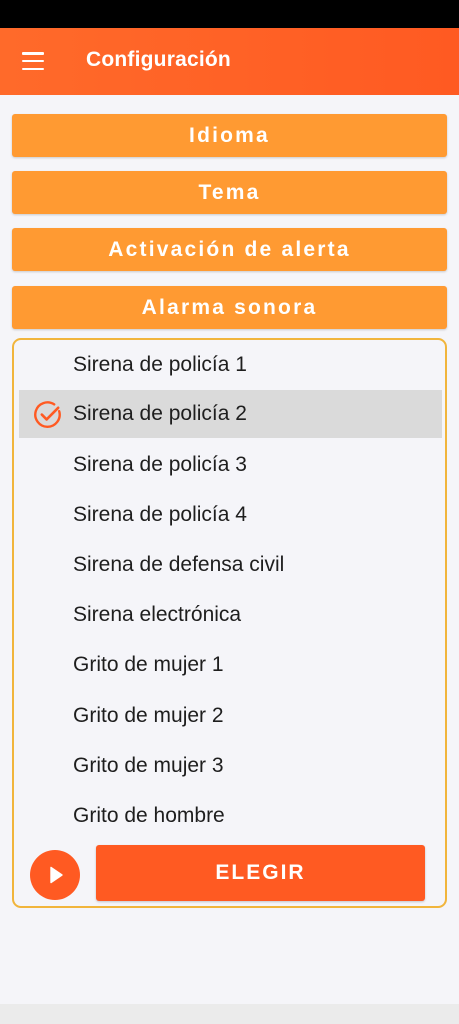 The height and width of the screenshot is (1024, 459). Describe the element at coordinates (230, 665) in the screenshot. I see `sound-option: Grito de mujer 1` at that location.